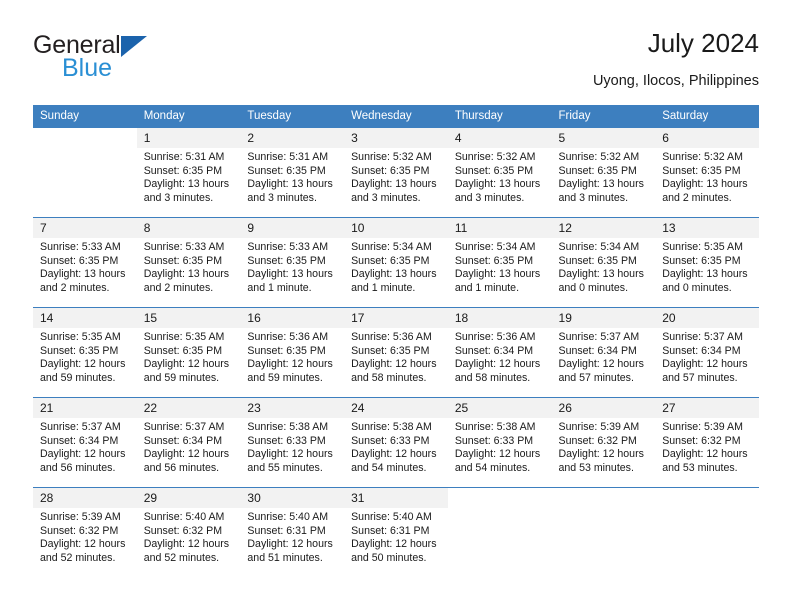 This screenshot has height=612, width=792. I want to click on day-number: 23, so click(292, 408).